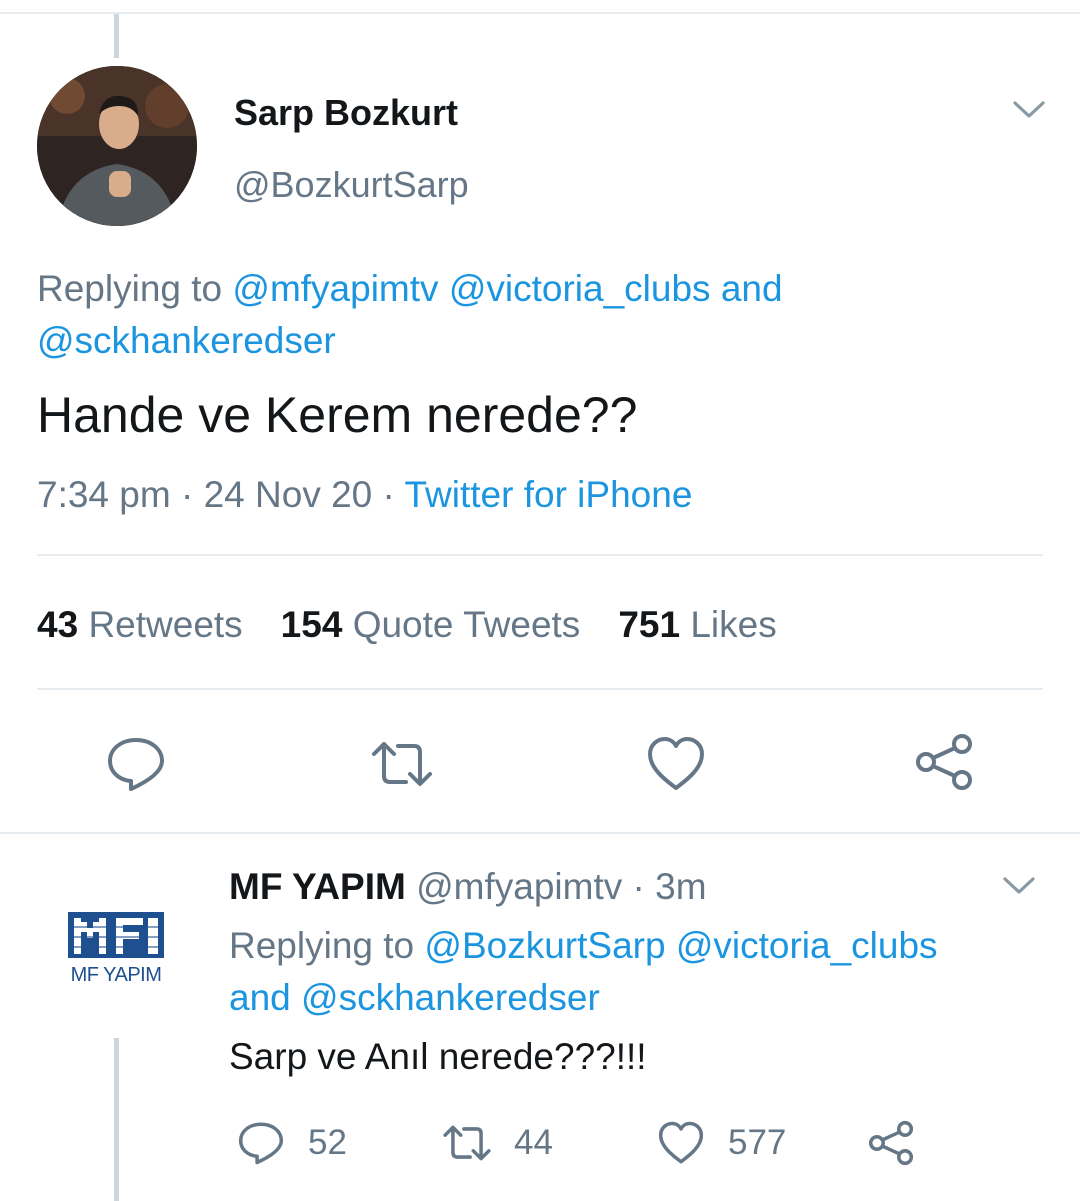 Image resolution: width=1080 pixels, height=1201 pixels. What do you see at coordinates (680, 886) in the screenshot?
I see `reply-time: 3m` at bounding box center [680, 886].